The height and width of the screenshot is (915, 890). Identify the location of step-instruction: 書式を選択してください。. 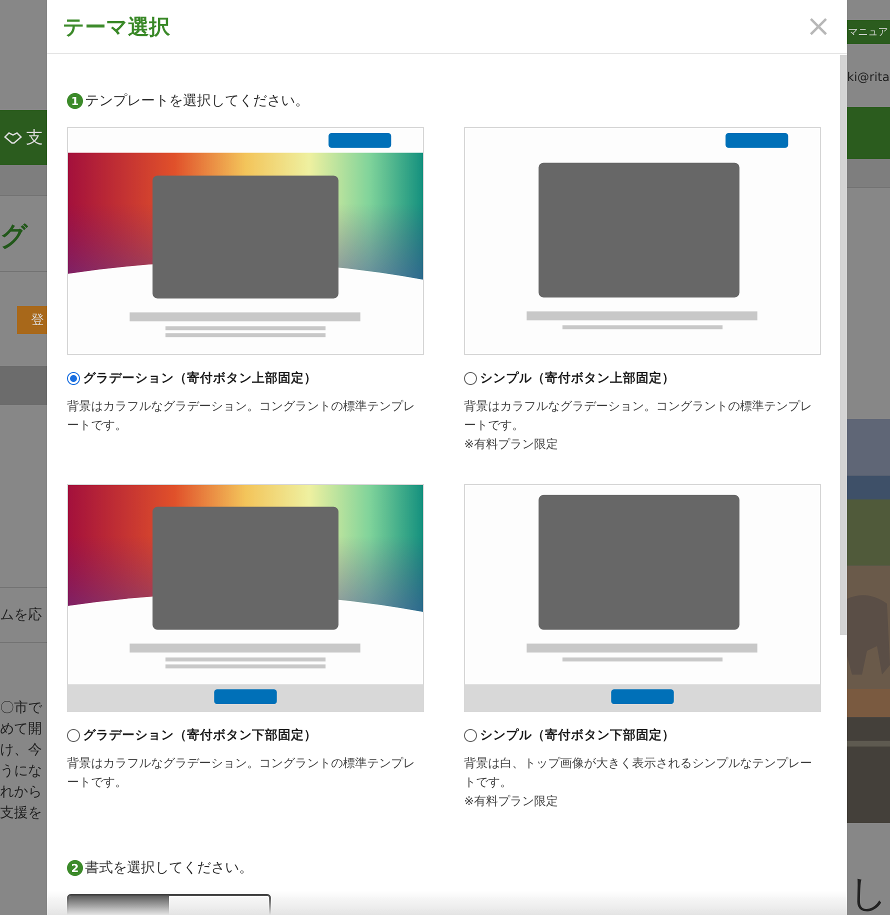
(169, 868).